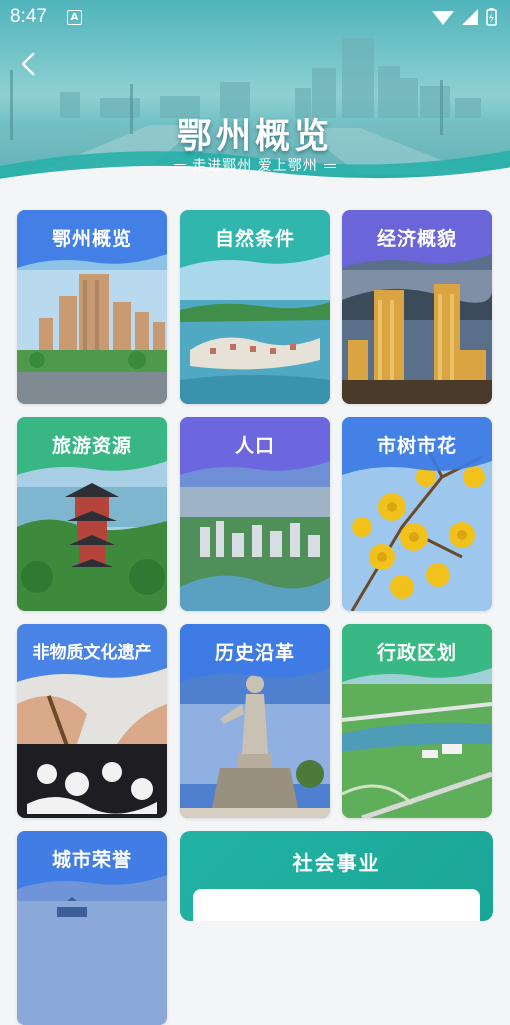  Describe the element at coordinates (92, 514) in the screenshot. I see `card-pagoda: 旅游资源` at that location.